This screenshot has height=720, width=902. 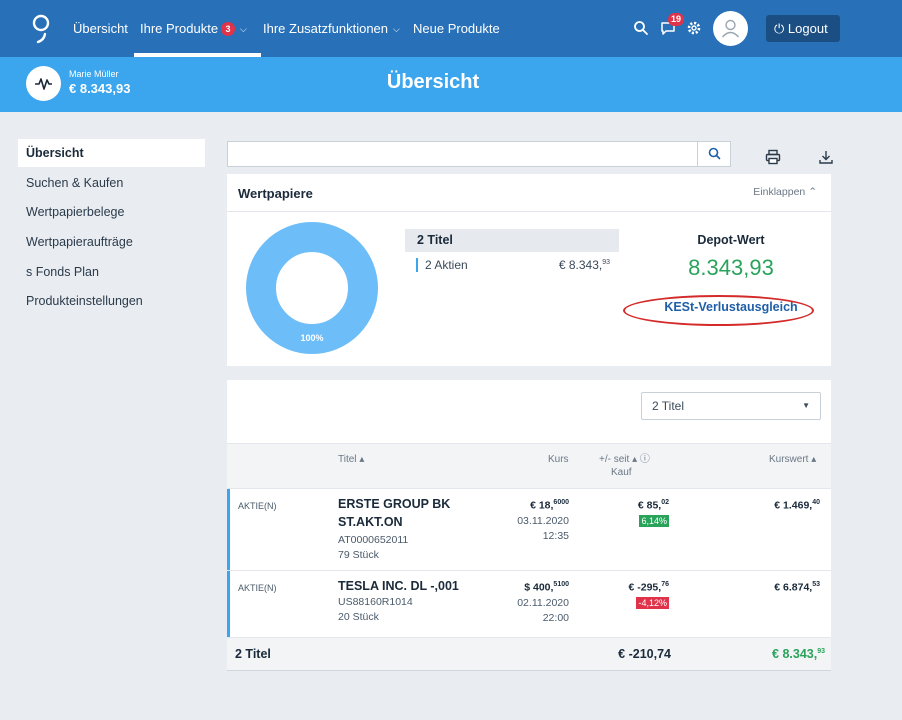 What do you see at coordinates (394, 504) in the screenshot?
I see `security-name: ERSTE GROUP BK` at bounding box center [394, 504].